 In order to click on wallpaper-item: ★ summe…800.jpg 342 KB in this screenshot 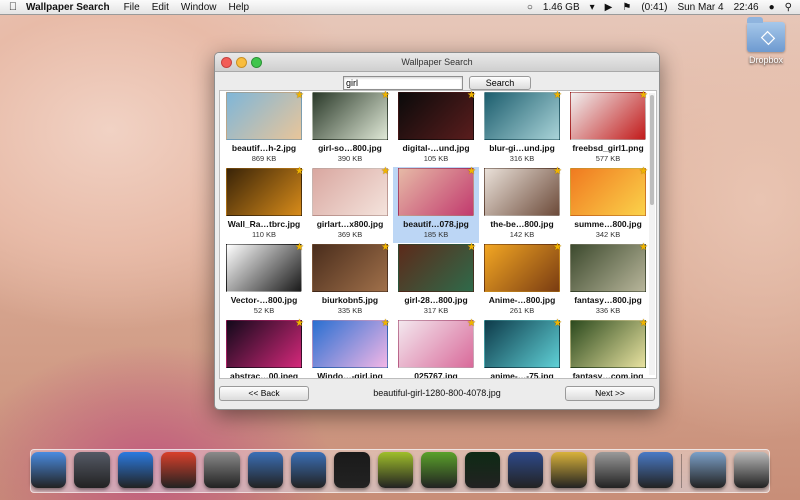, I will do `click(608, 204)`.